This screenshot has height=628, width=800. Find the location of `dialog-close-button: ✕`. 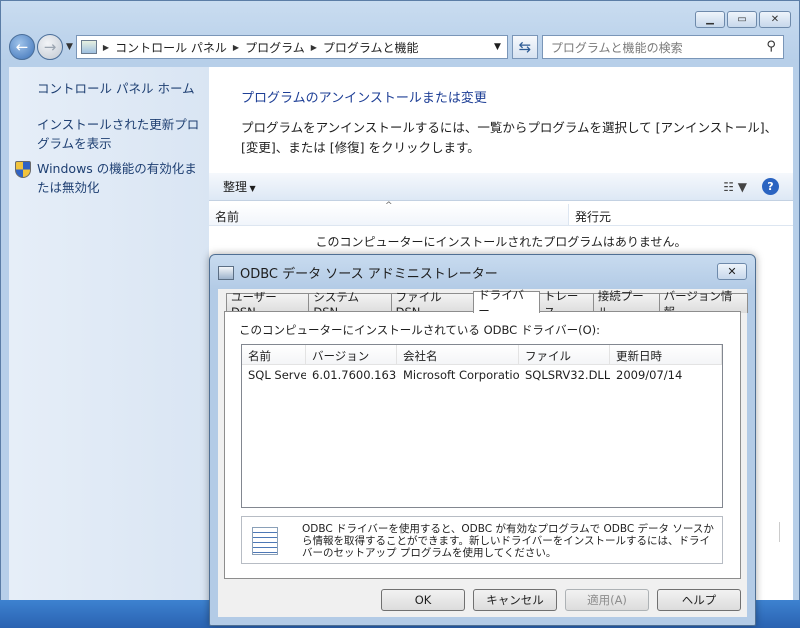

dialog-close-button: ✕ is located at coordinates (732, 271).